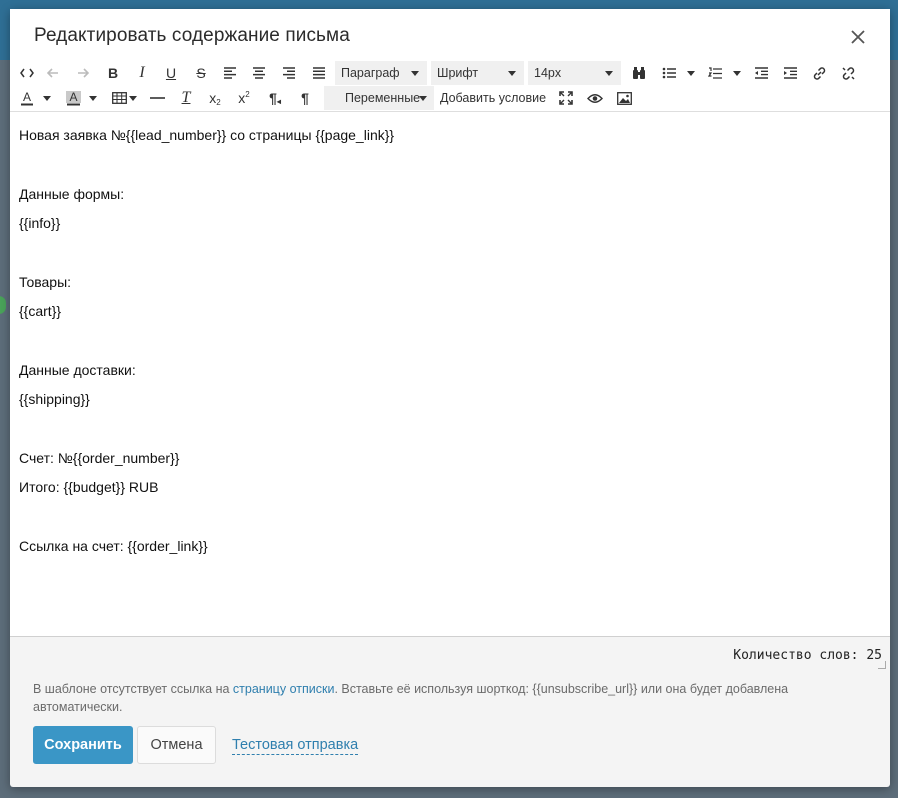 The width and height of the screenshot is (898, 798). I want to click on strikethrough-icon: S, so click(201, 73).